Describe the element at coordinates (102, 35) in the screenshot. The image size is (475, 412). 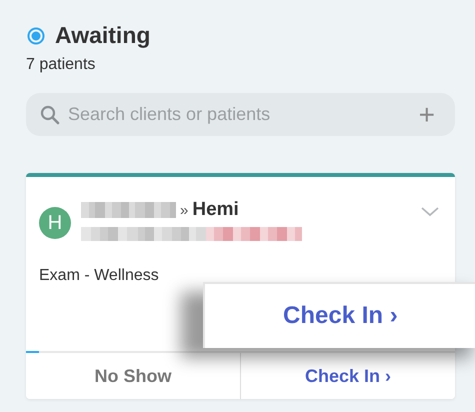
I see `status-title: Awaiting` at that location.